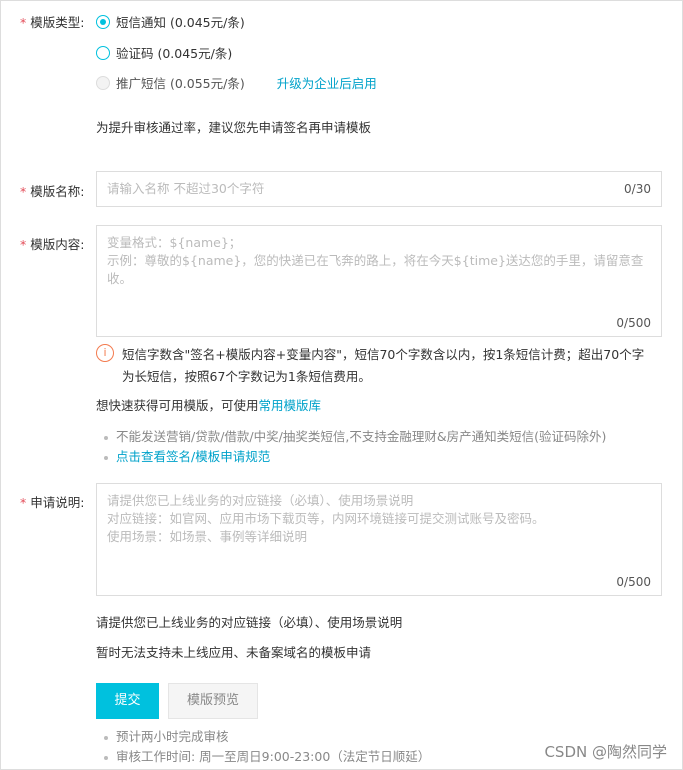 This screenshot has width=683, height=770. I want to click on apply-note-2: 暂时无法支持未上线应用、未备案域名的模板申请, so click(234, 652).